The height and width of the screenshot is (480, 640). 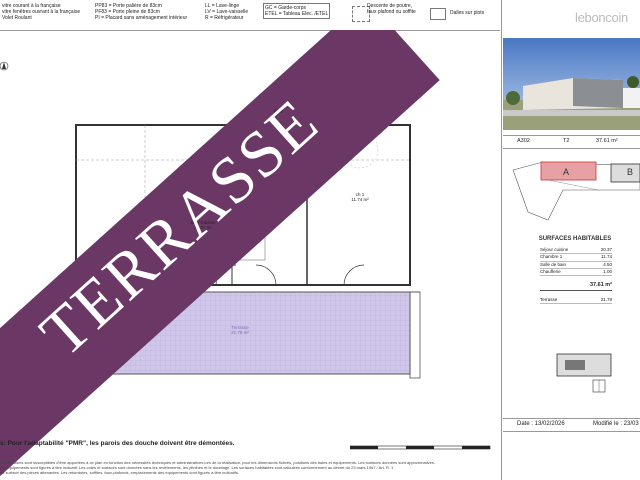 I want to click on modified-label: Modifié le : 23/03, so click(x=616, y=424).